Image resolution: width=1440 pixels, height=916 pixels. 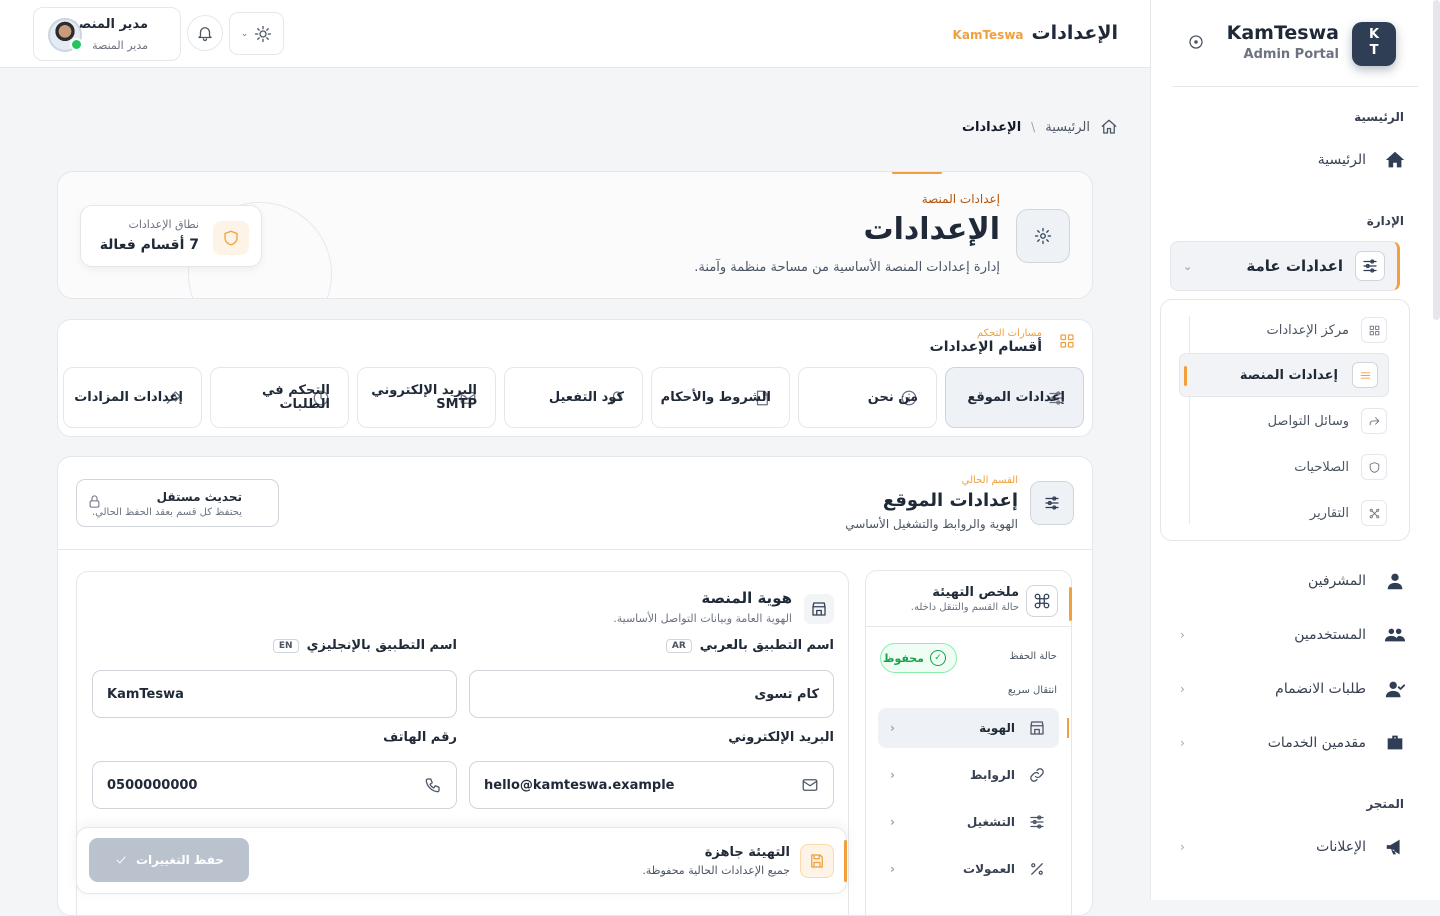 I want to click on status-badge: ✓ محفوظ, so click(x=918, y=658).